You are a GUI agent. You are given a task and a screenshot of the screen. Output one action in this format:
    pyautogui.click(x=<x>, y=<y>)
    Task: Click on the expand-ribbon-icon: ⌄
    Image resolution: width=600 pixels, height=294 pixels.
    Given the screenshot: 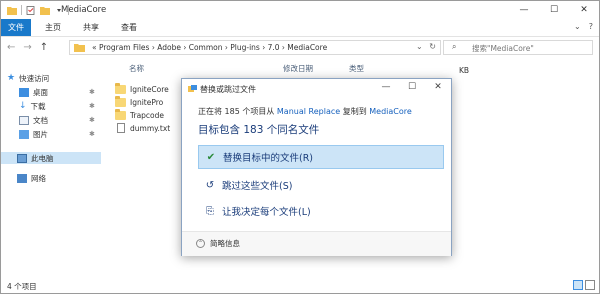 What is the action you would take?
    pyautogui.click(x=577, y=26)
    